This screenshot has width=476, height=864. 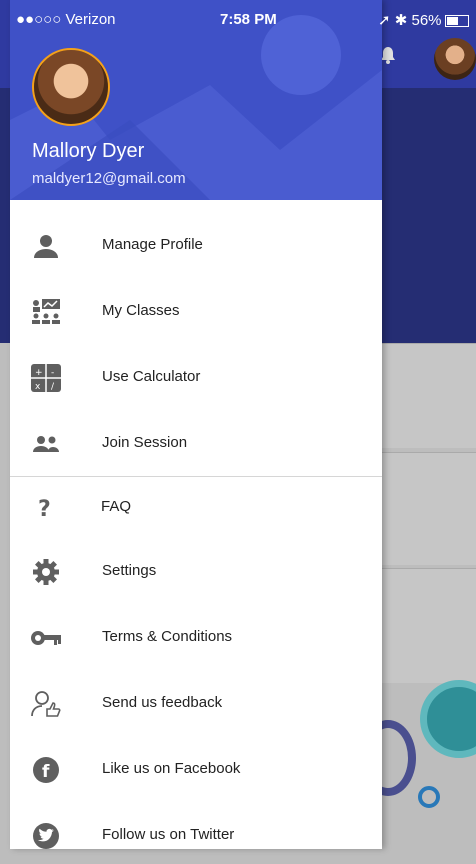 What do you see at coordinates (88, 151) in the screenshot?
I see `profile-name: Mallory Dyer` at bounding box center [88, 151].